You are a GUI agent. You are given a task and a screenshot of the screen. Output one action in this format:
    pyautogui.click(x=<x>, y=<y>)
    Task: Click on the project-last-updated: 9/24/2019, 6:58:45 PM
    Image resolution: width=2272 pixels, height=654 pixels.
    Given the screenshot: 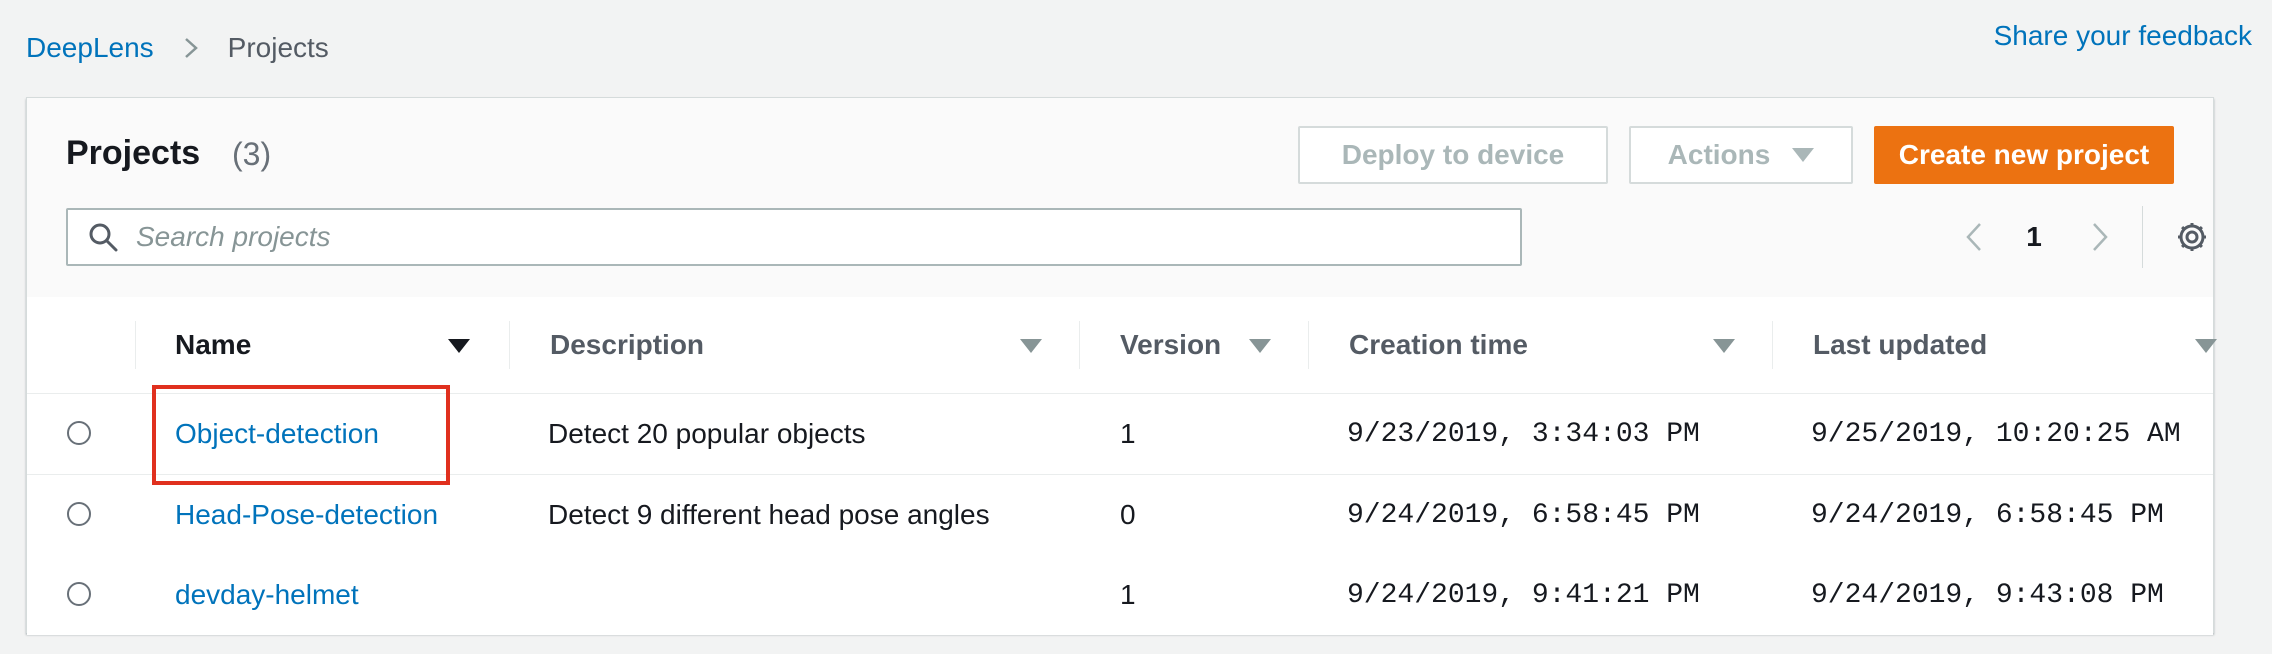 What is the action you would take?
    pyautogui.click(x=1987, y=515)
    